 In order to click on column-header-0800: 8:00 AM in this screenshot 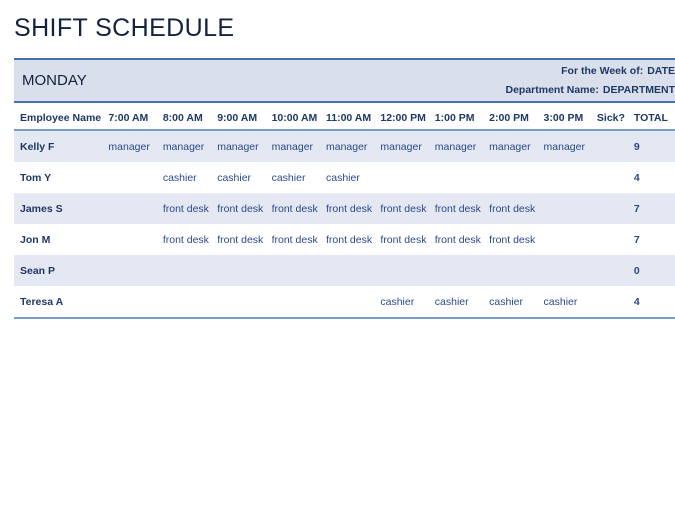, I will do `click(190, 119)`.